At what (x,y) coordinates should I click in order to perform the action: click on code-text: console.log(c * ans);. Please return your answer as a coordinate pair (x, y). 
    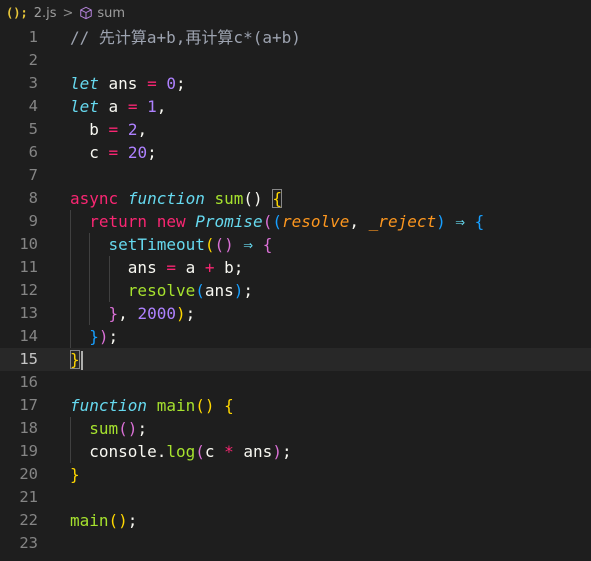
    Looking at the image, I should click on (180, 451).